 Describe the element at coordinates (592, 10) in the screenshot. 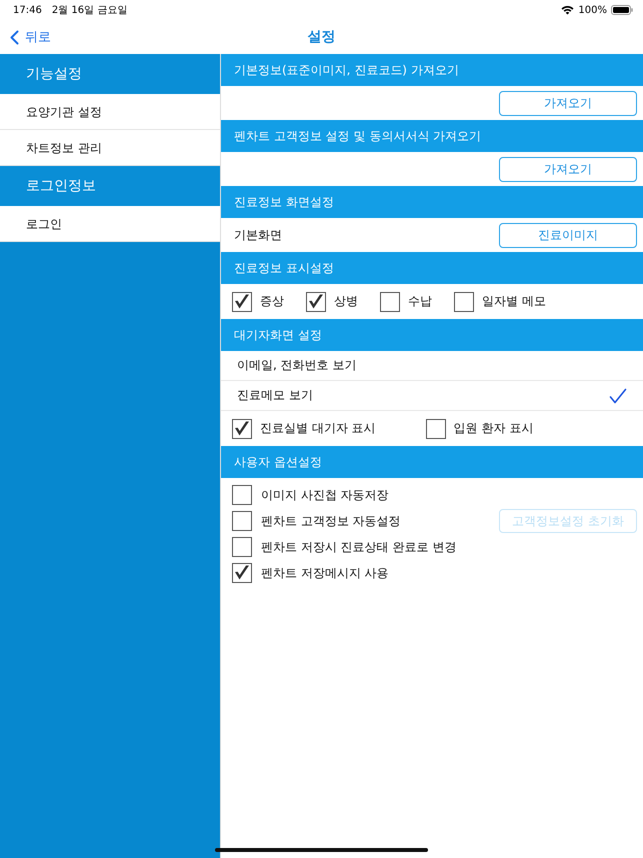

I see `battery-percent: 100%` at that location.